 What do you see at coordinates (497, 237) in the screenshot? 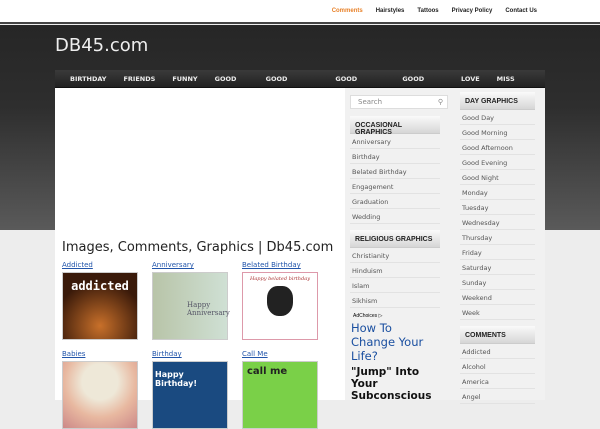
I see `sidebar-link: Thursday` at bounding box center [497, 237].